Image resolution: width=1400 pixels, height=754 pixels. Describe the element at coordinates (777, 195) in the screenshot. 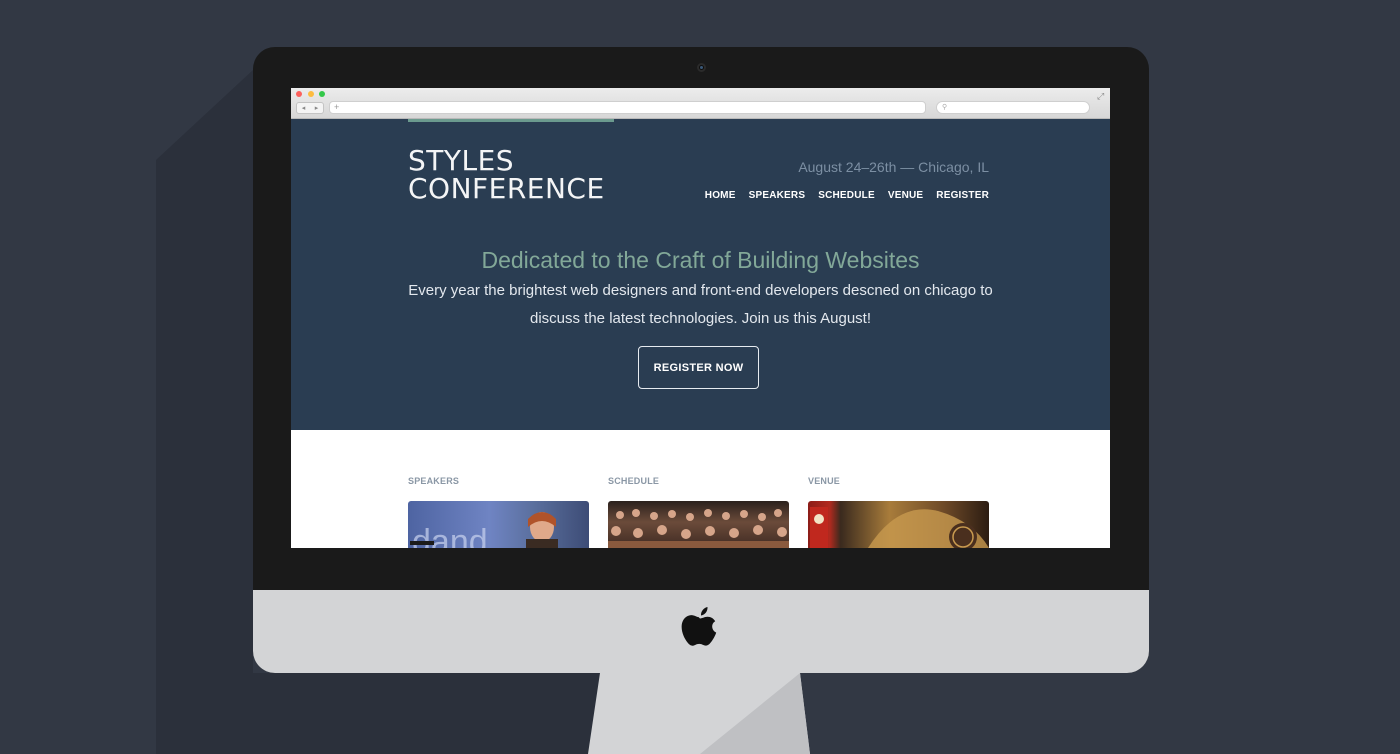

I see `nav-speakers: SPEAKERS` at that location.